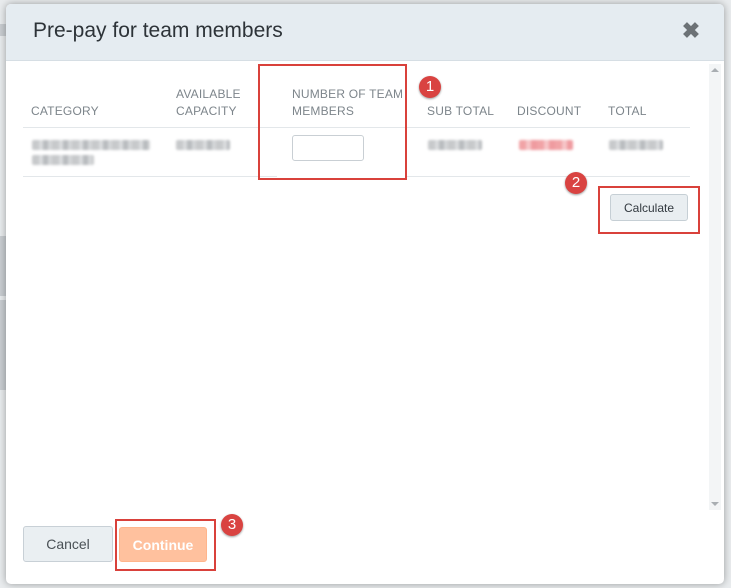  I want to click on annotation-badge-2: 2, so click(576, 183).